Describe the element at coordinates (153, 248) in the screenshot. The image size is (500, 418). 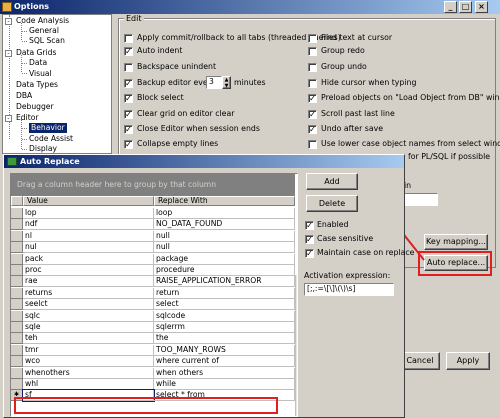
I see `table-row: nul null` at that location.